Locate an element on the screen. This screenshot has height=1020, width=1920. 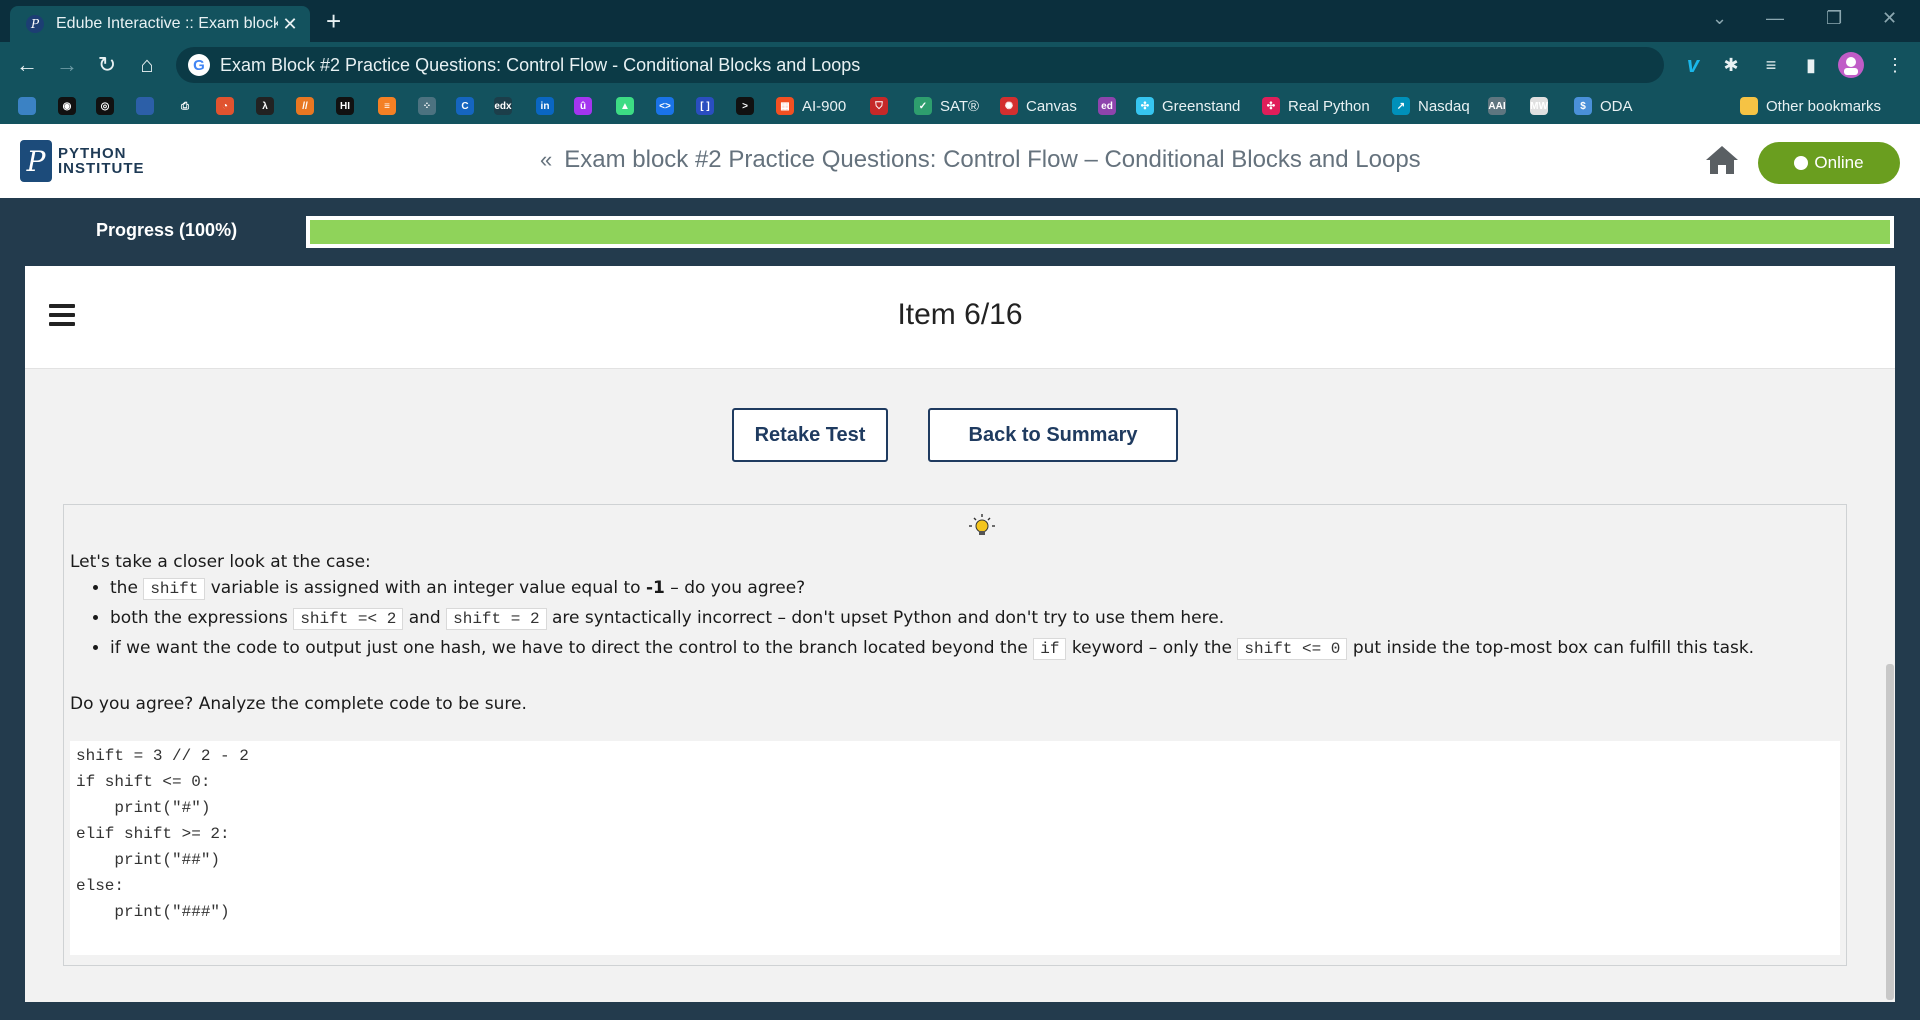
bookmark: ◉ is located at coordinates (67, 106).